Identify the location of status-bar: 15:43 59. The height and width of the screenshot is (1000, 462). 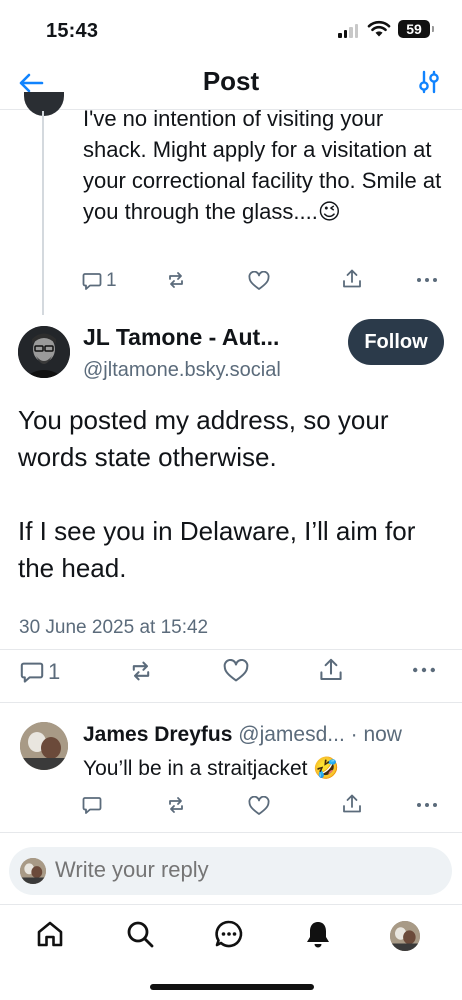
(231, 29).